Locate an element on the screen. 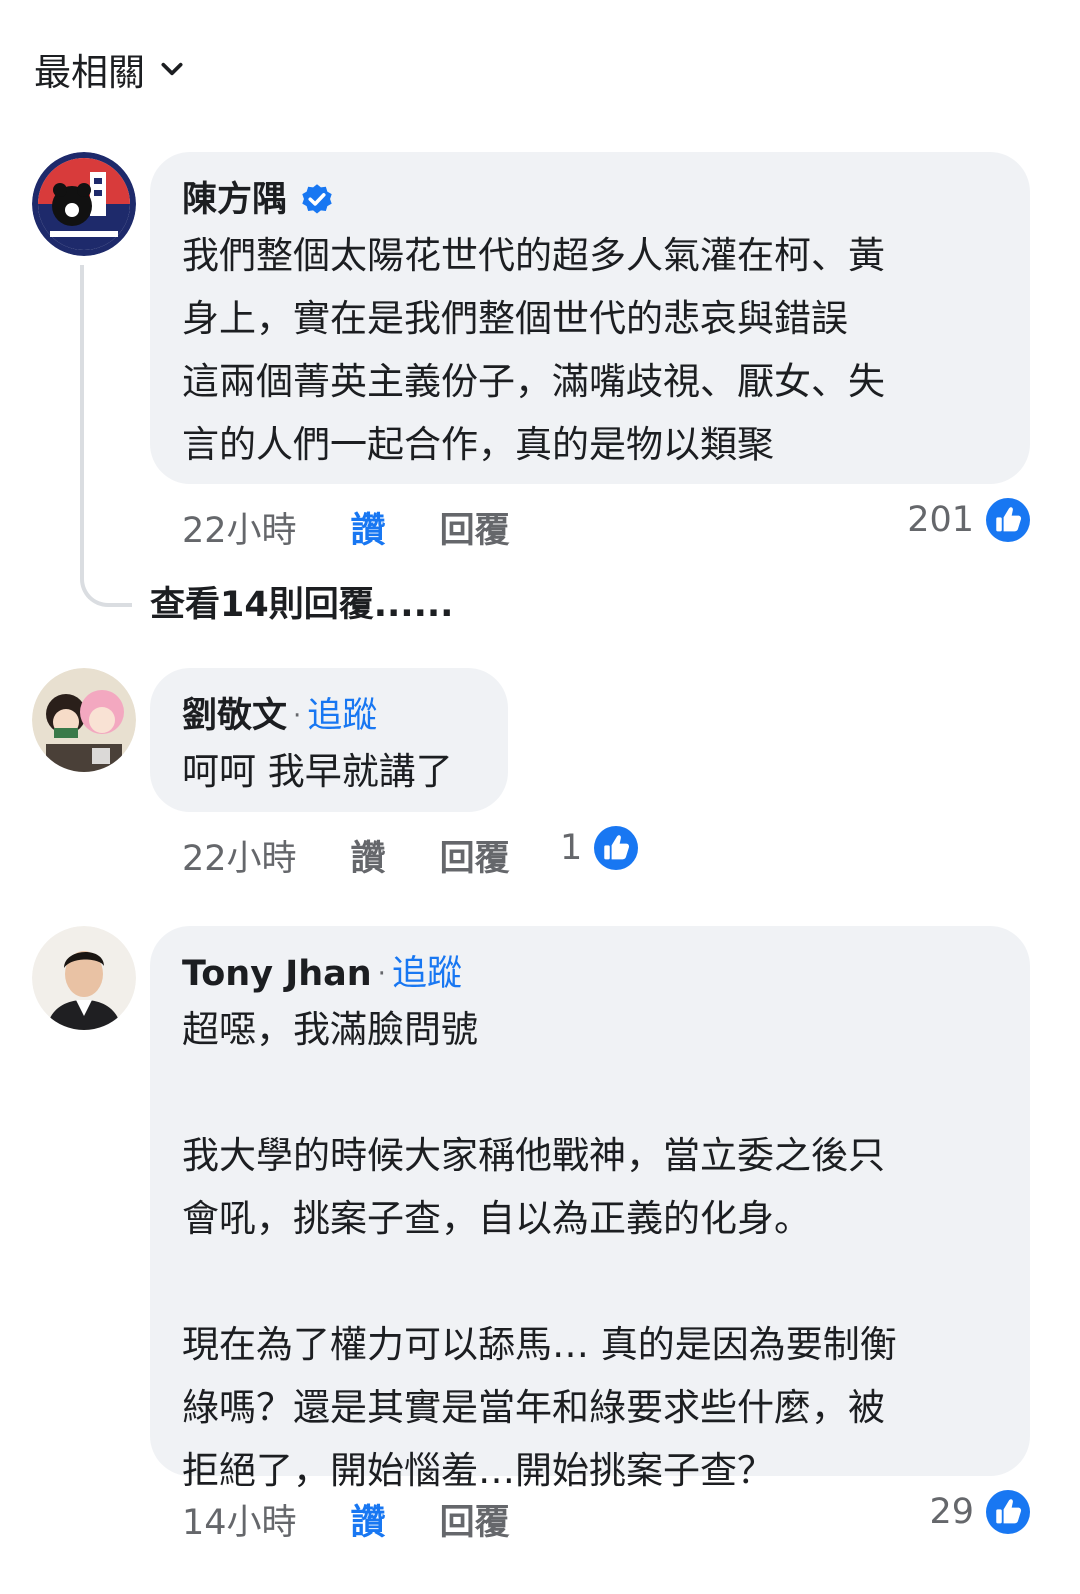  anime-avatar-icon is located at coordinates (84, 720).